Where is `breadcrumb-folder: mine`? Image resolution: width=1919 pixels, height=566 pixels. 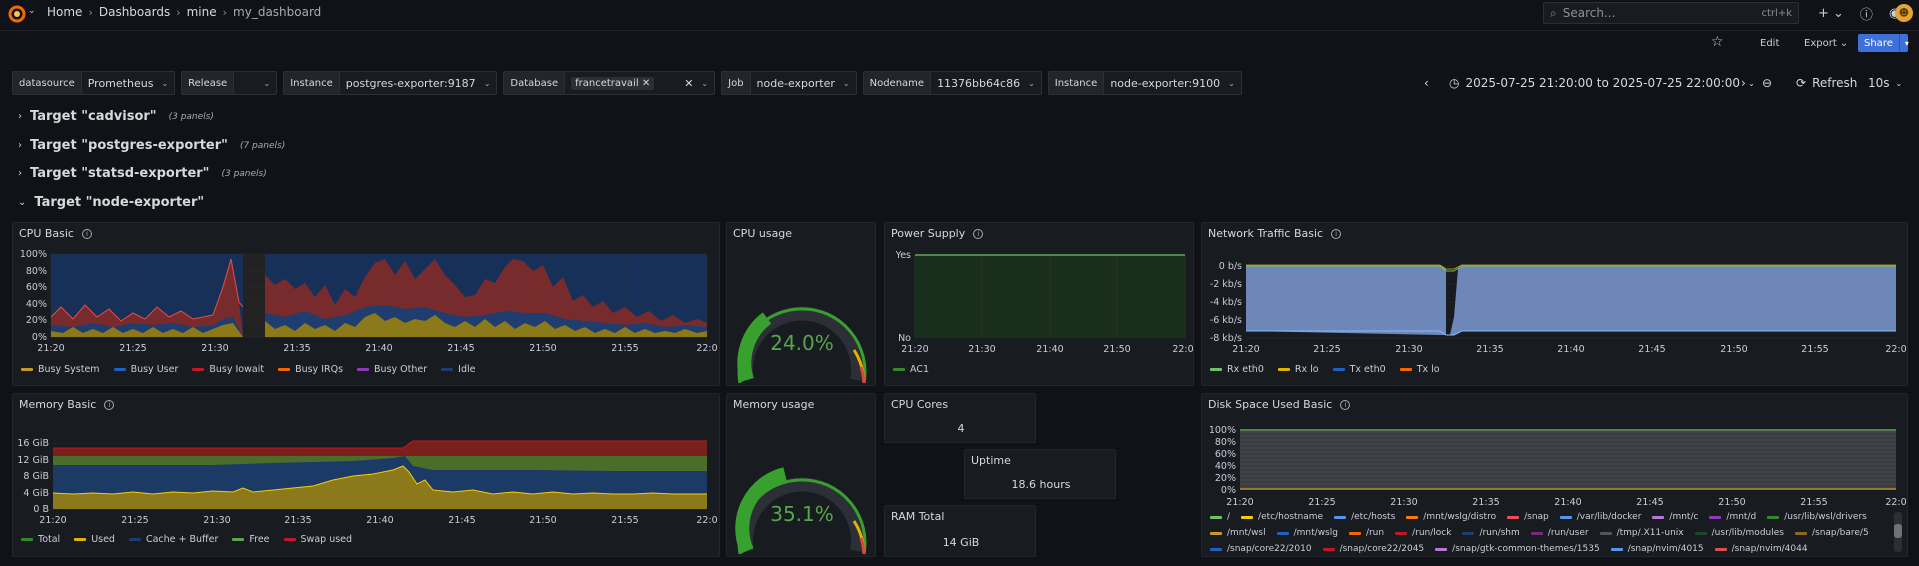
breadcrumb-folder: mine is located at coordinates (202, 12).